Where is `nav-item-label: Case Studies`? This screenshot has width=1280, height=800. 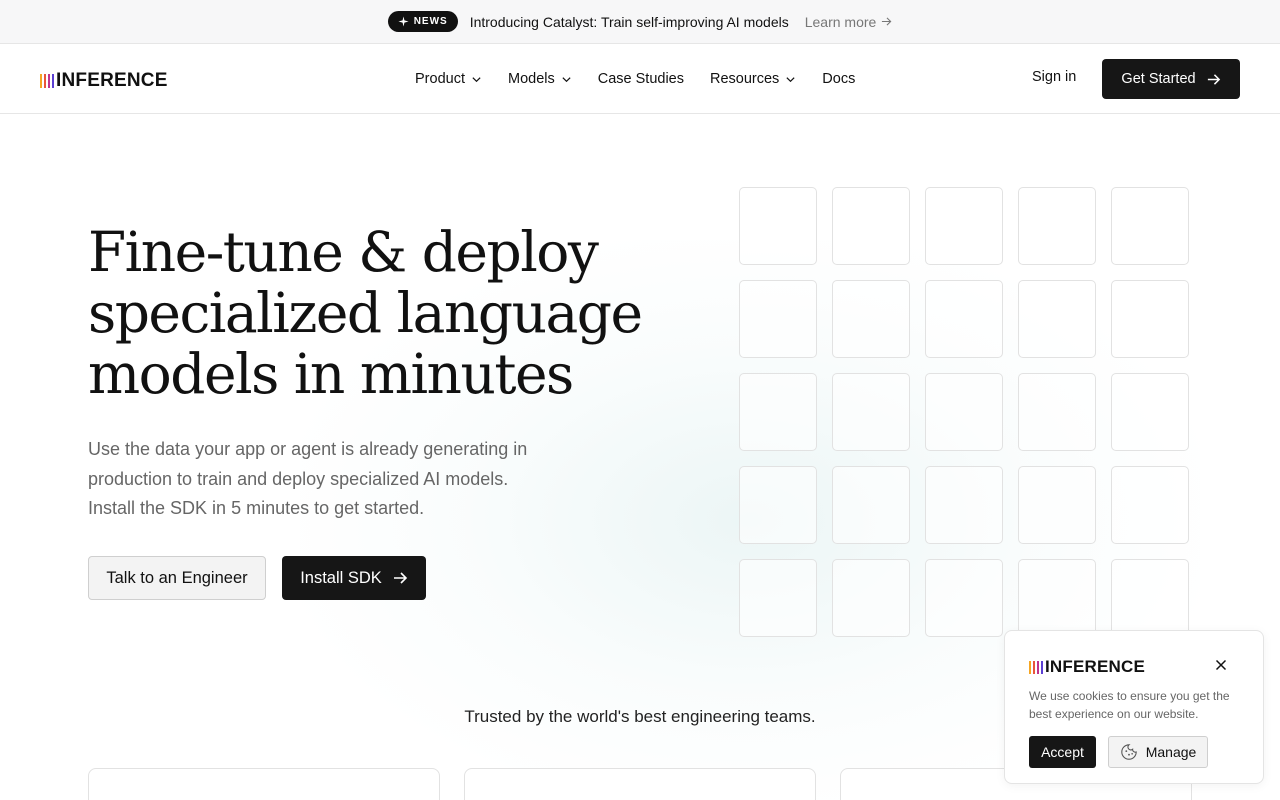
nav-item-label: Case Studies is located at coordinates (640, 79).